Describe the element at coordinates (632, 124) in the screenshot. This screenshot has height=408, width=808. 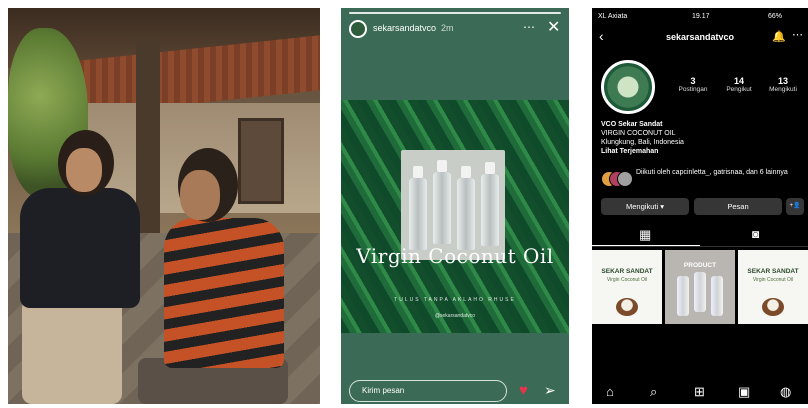
I see `bio-name: VCO Sekar Sandat` at that location.